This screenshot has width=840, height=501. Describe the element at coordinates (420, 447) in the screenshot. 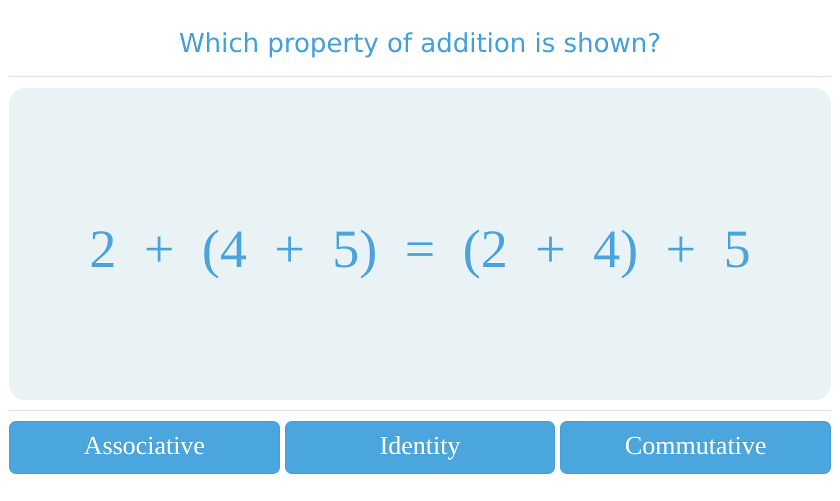

I see `answer-button: Identity` at that location.